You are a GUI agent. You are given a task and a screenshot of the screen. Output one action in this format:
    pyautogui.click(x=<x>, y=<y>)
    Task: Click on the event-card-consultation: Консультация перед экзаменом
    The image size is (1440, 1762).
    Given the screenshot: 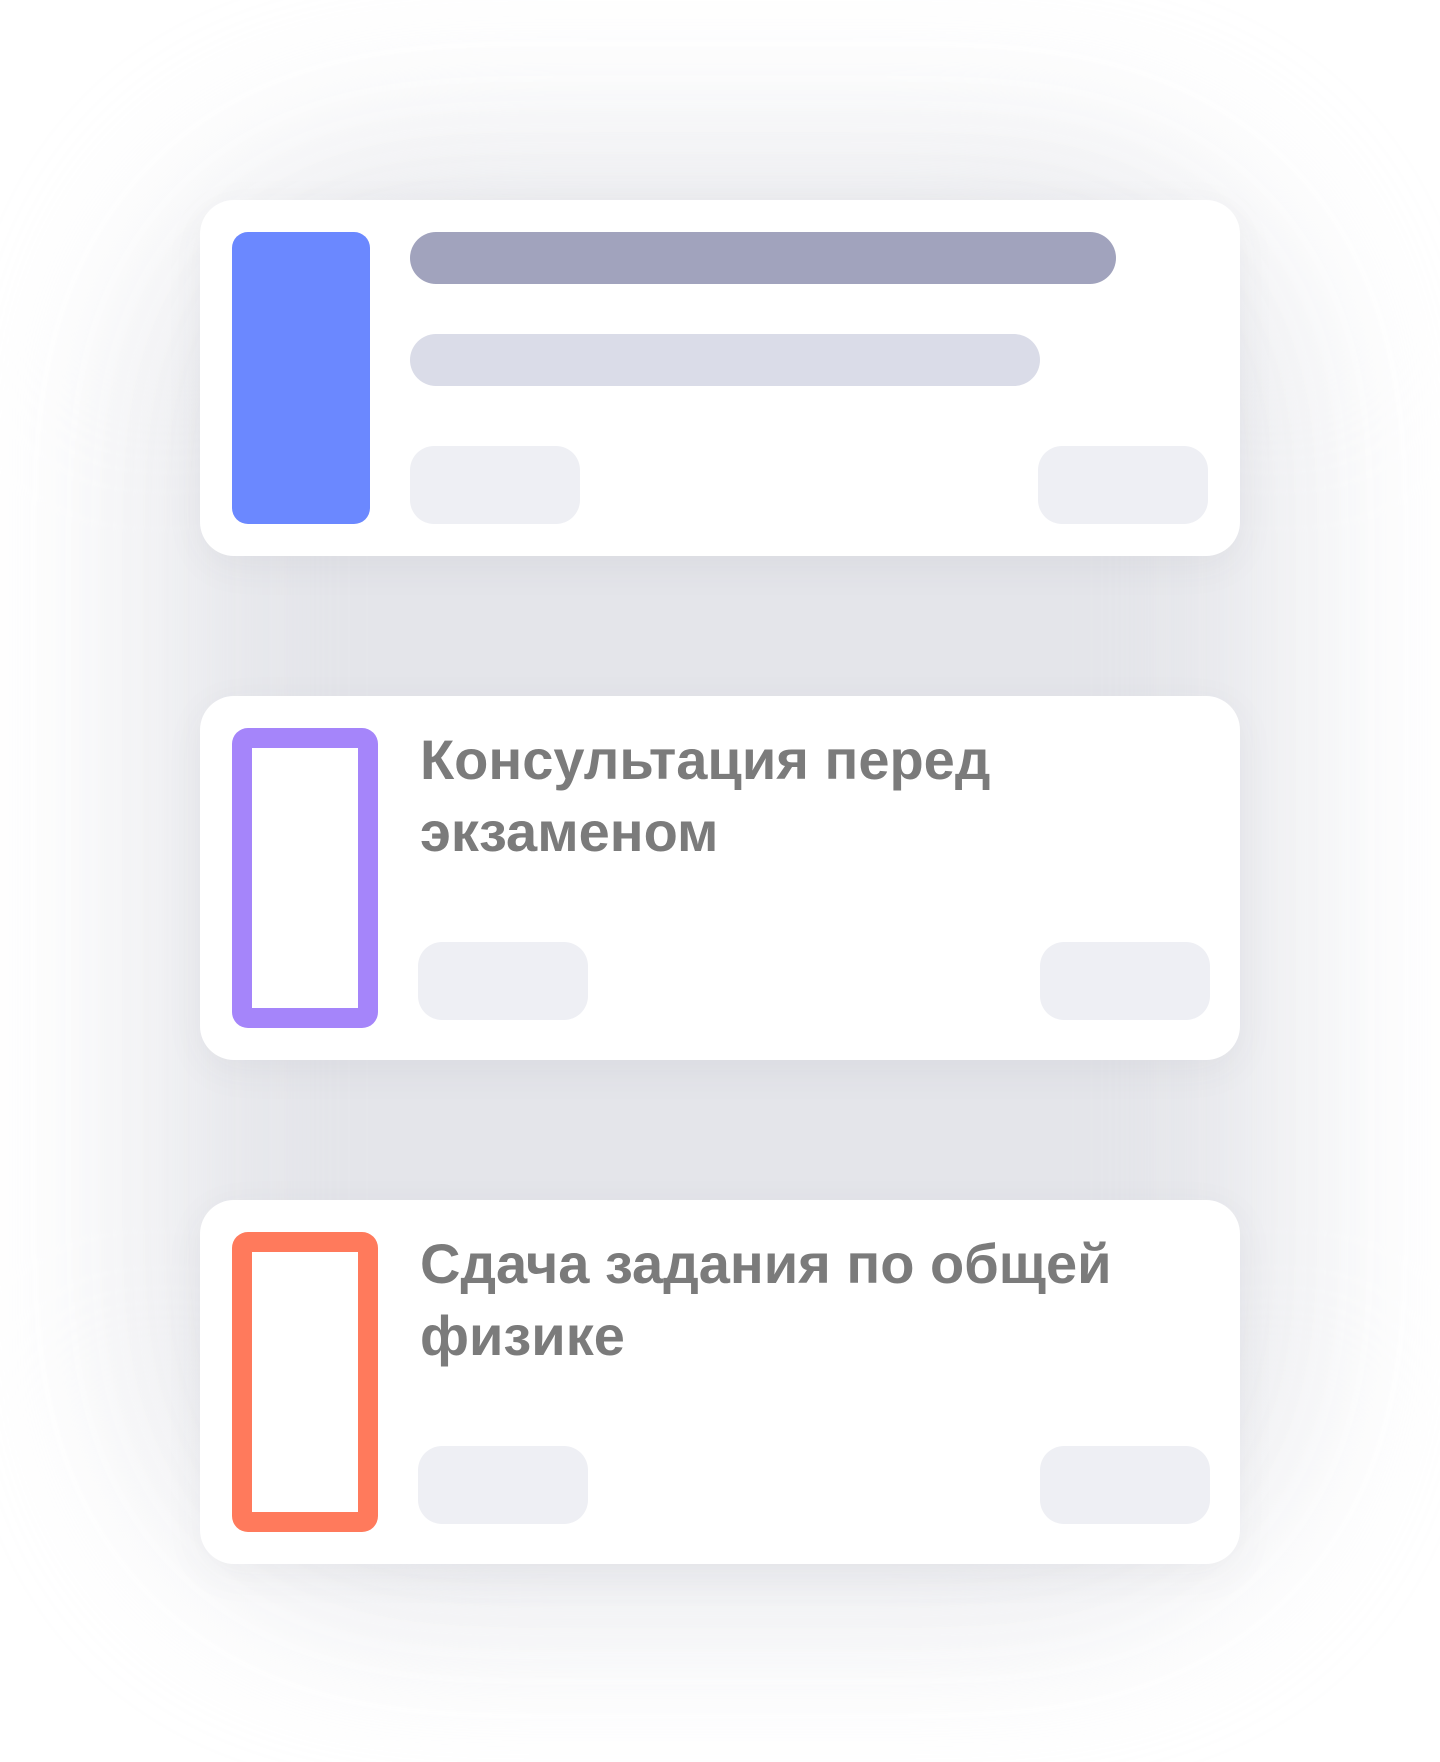 What is the action you would take?
    pyautogui.click(x=720, y=878)
    